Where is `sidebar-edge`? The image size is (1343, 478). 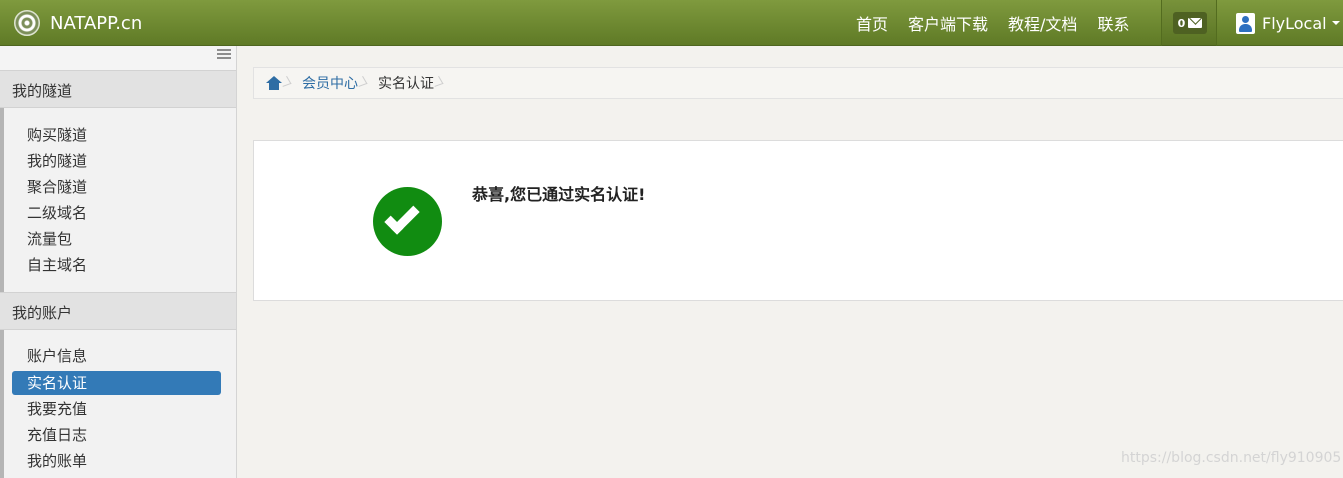
sidebar-edge is located at coordinates (2, 262).